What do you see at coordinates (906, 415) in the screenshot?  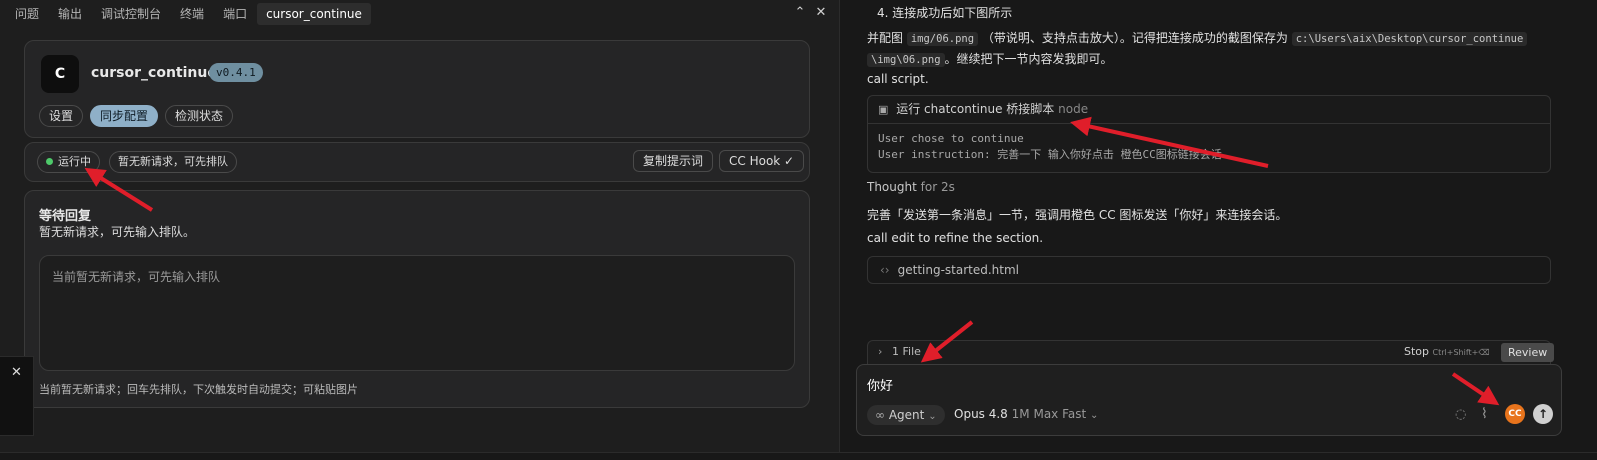 I see `agent-mode-selector: ∞ Agent ⌄` at bounding box center [906, 415].